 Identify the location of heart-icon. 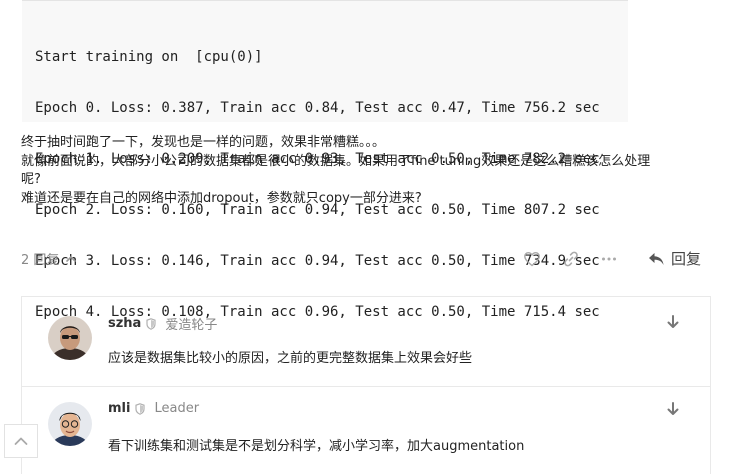
(532, 259).